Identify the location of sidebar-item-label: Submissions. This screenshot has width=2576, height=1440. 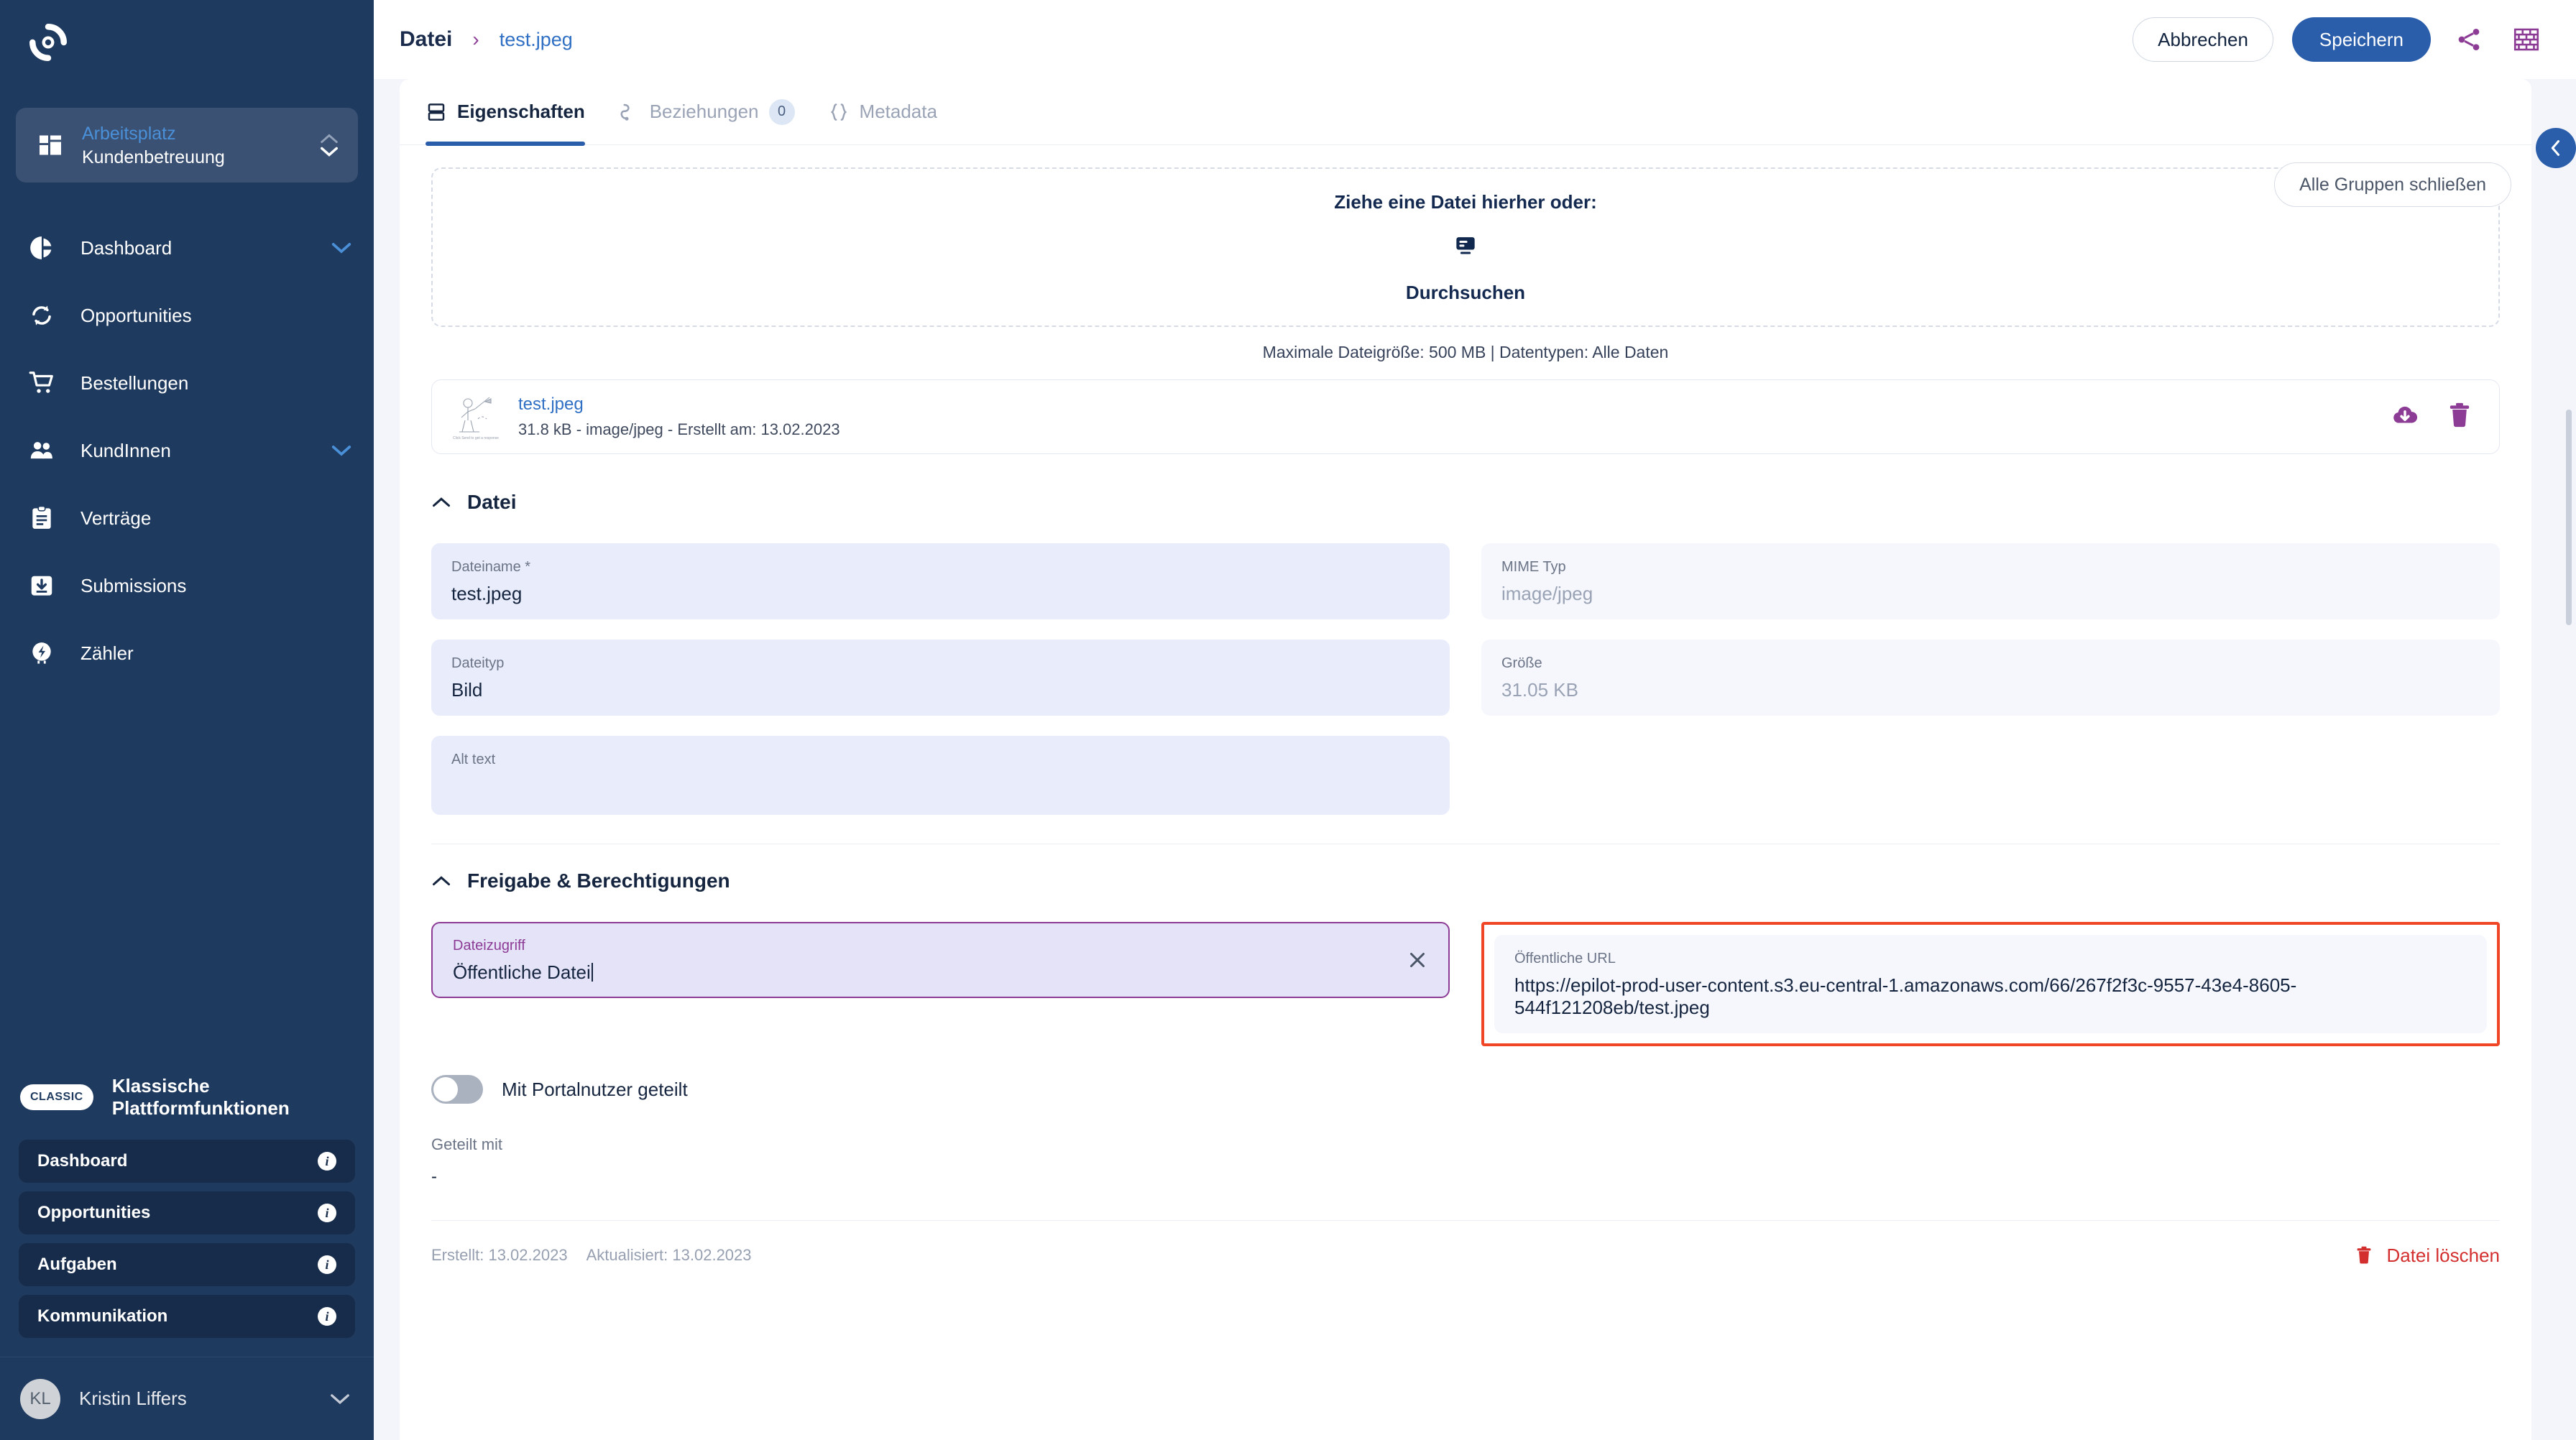
(133, 585).